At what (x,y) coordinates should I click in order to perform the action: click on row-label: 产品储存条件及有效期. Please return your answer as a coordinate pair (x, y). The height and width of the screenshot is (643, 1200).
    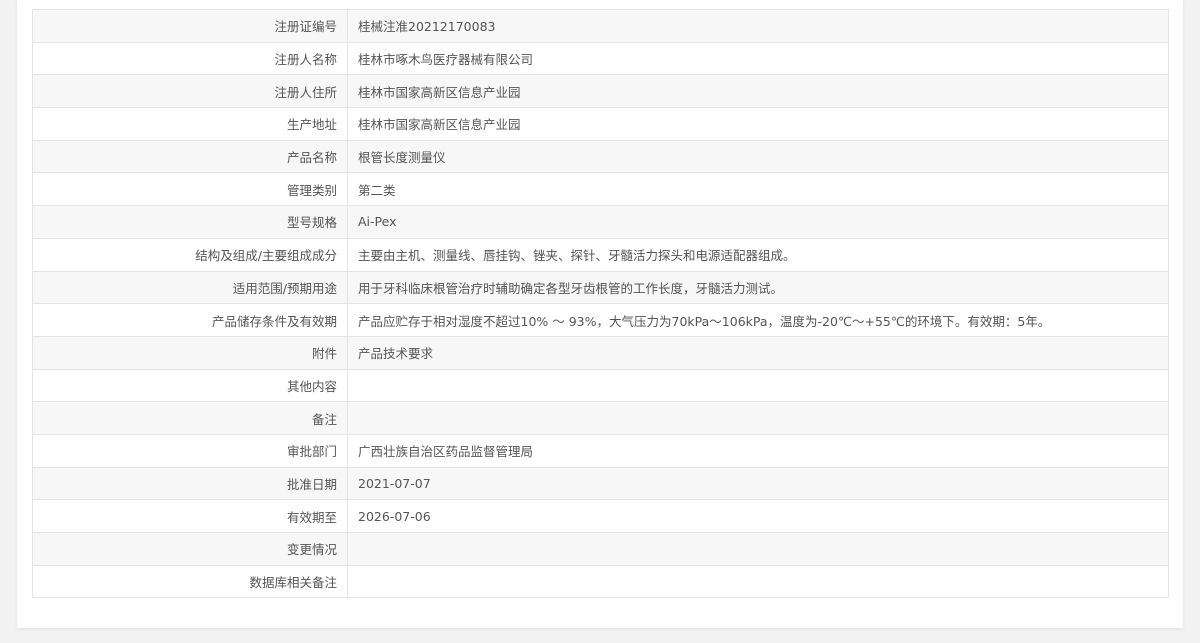
    Looking at the image, I should click on (190, 320).